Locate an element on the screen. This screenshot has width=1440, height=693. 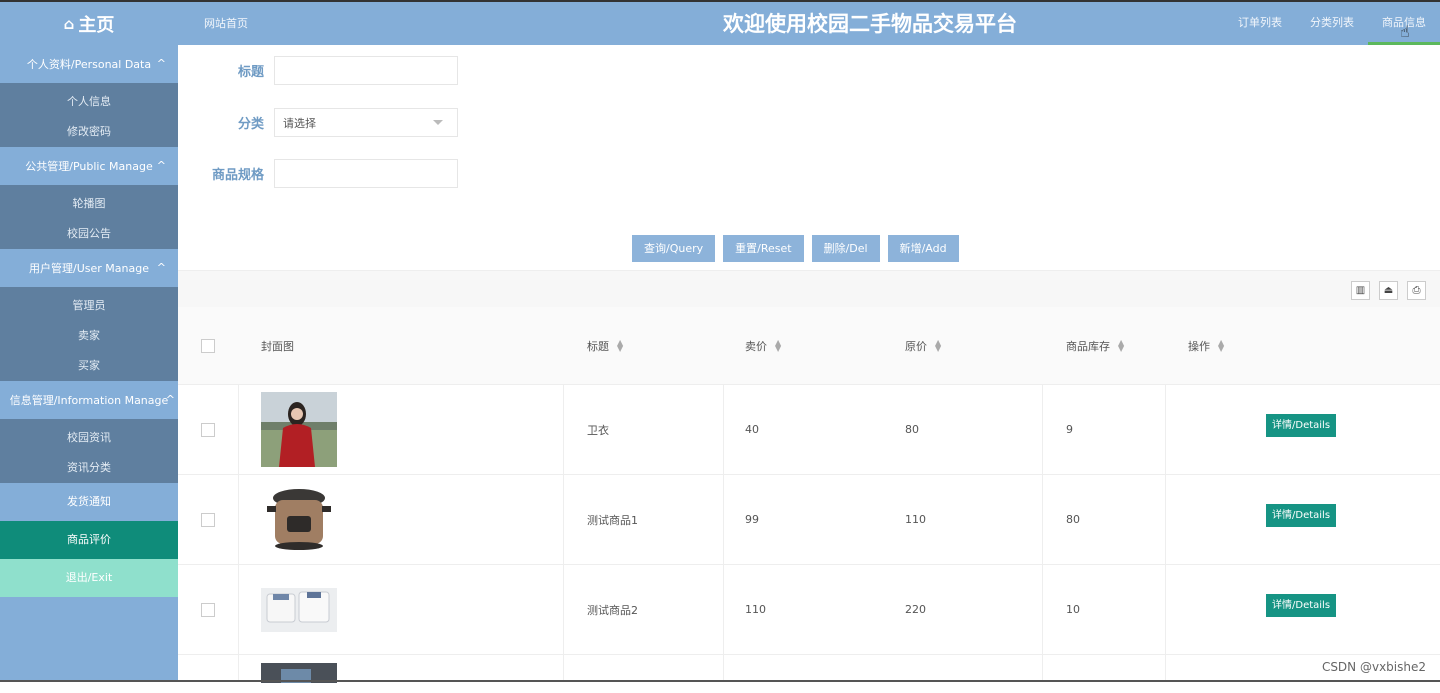
caret-down-icon is located at coordinates (438, 122).